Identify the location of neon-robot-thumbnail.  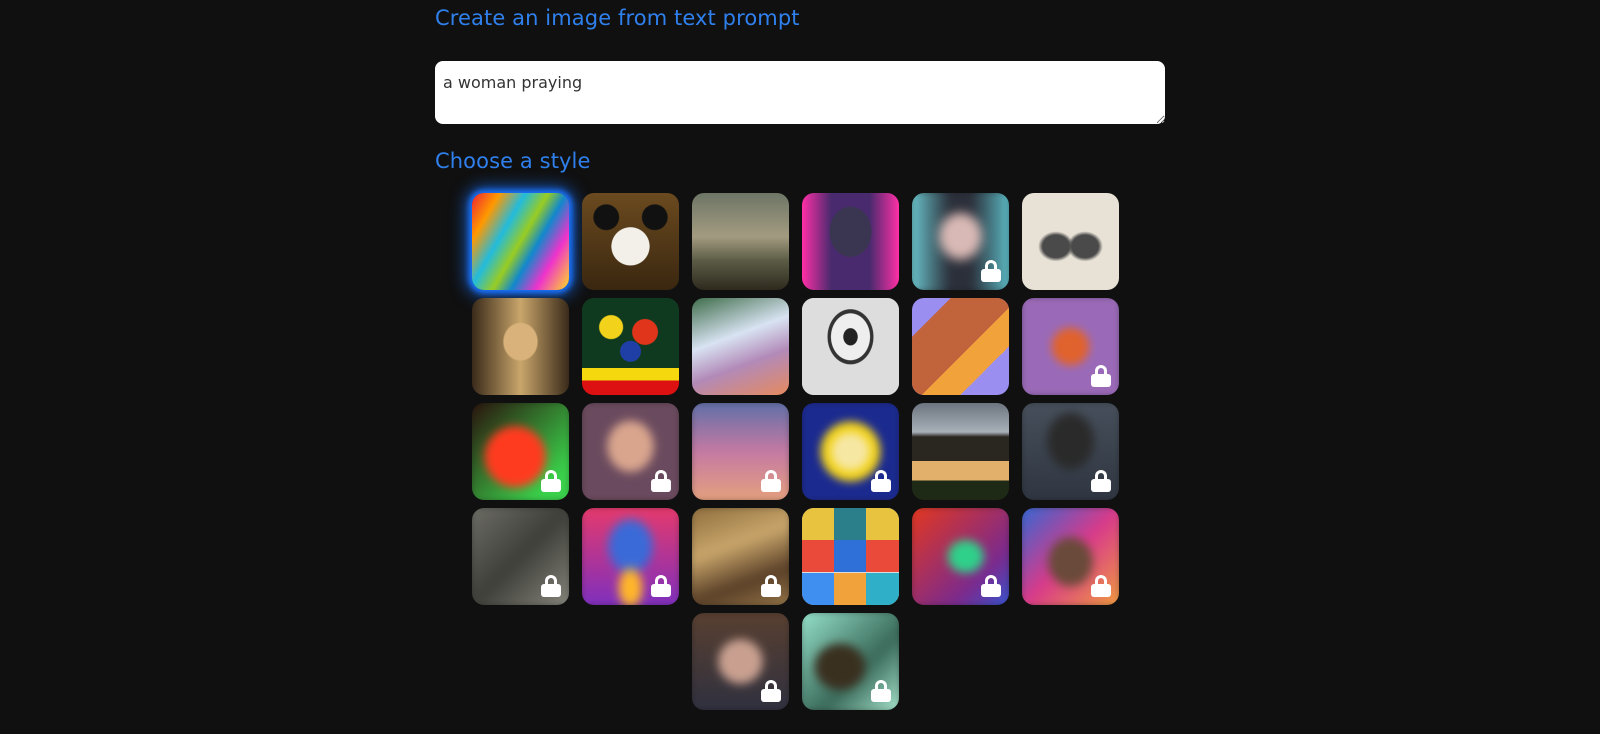
(850, 241).